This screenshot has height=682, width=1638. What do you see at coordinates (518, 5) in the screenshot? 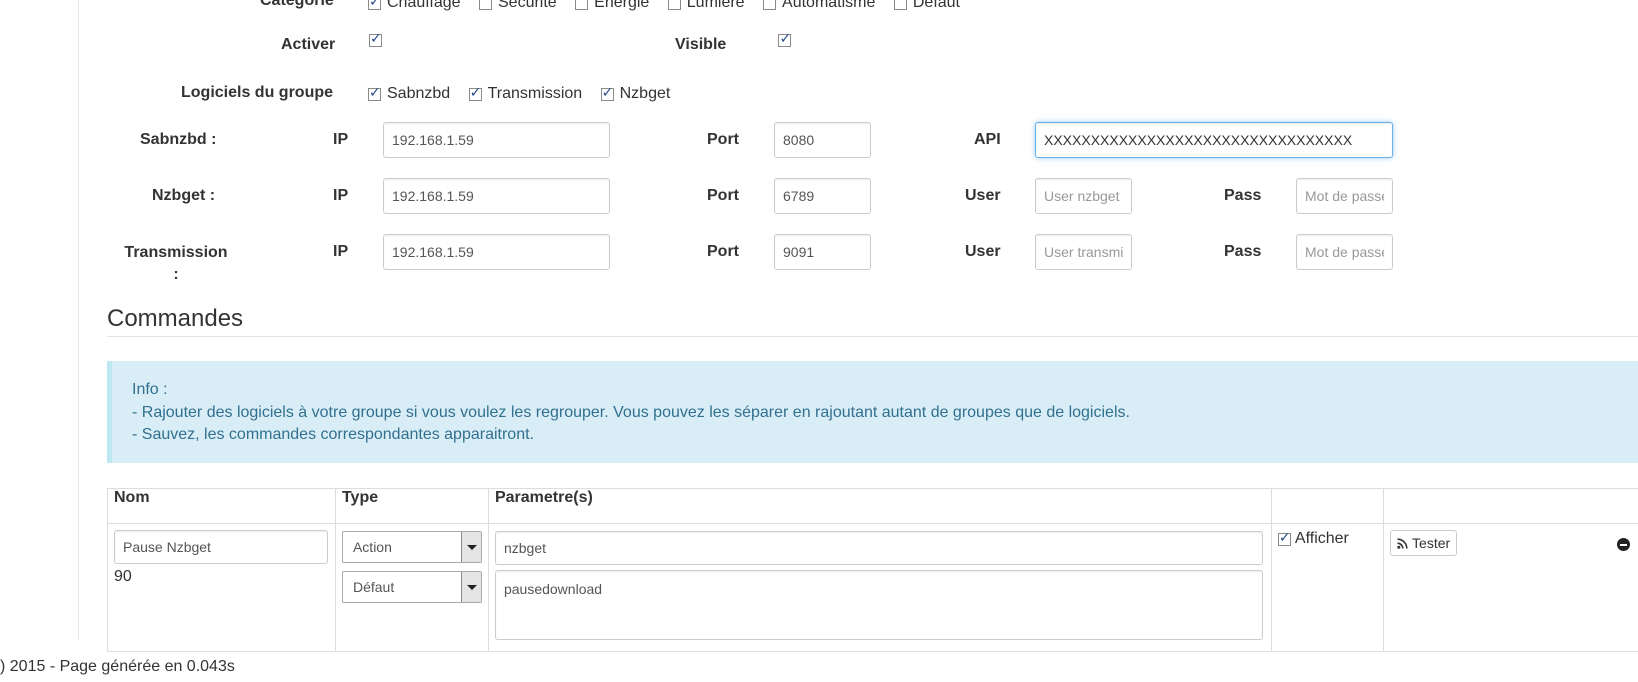
I see `categorie-option: Sécurité` at bounding box center [518, 5].